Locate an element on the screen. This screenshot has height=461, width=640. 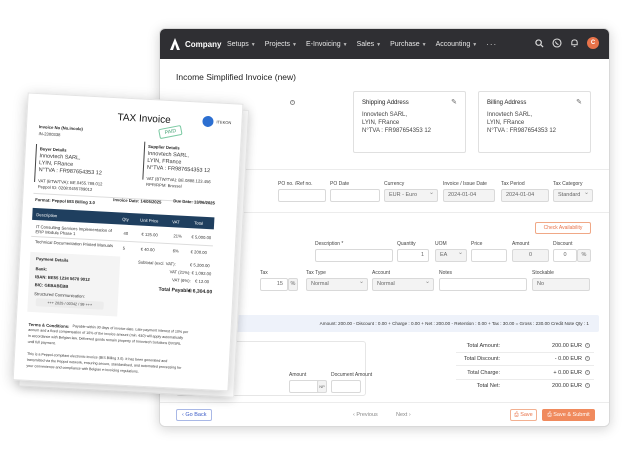
amount-column-label: Amount is located at coordinates (298, 375).